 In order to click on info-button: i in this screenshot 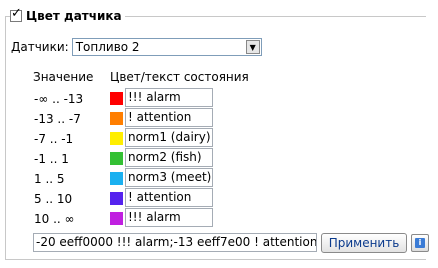, I will do `click(420, 243)`.